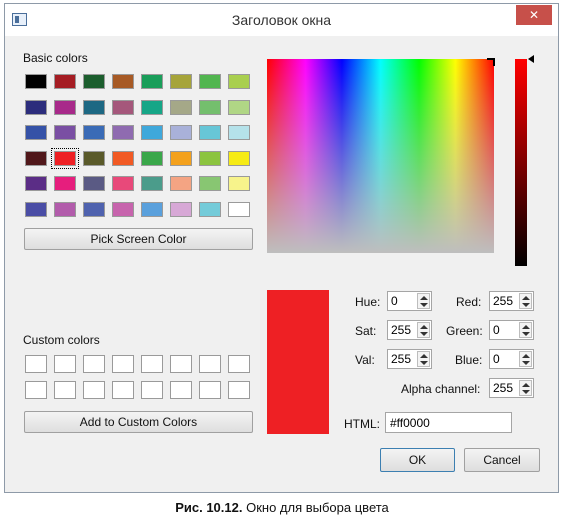 This screenshot has width=564, height=525. I want to click on red-value: 255, so click(503, 301).